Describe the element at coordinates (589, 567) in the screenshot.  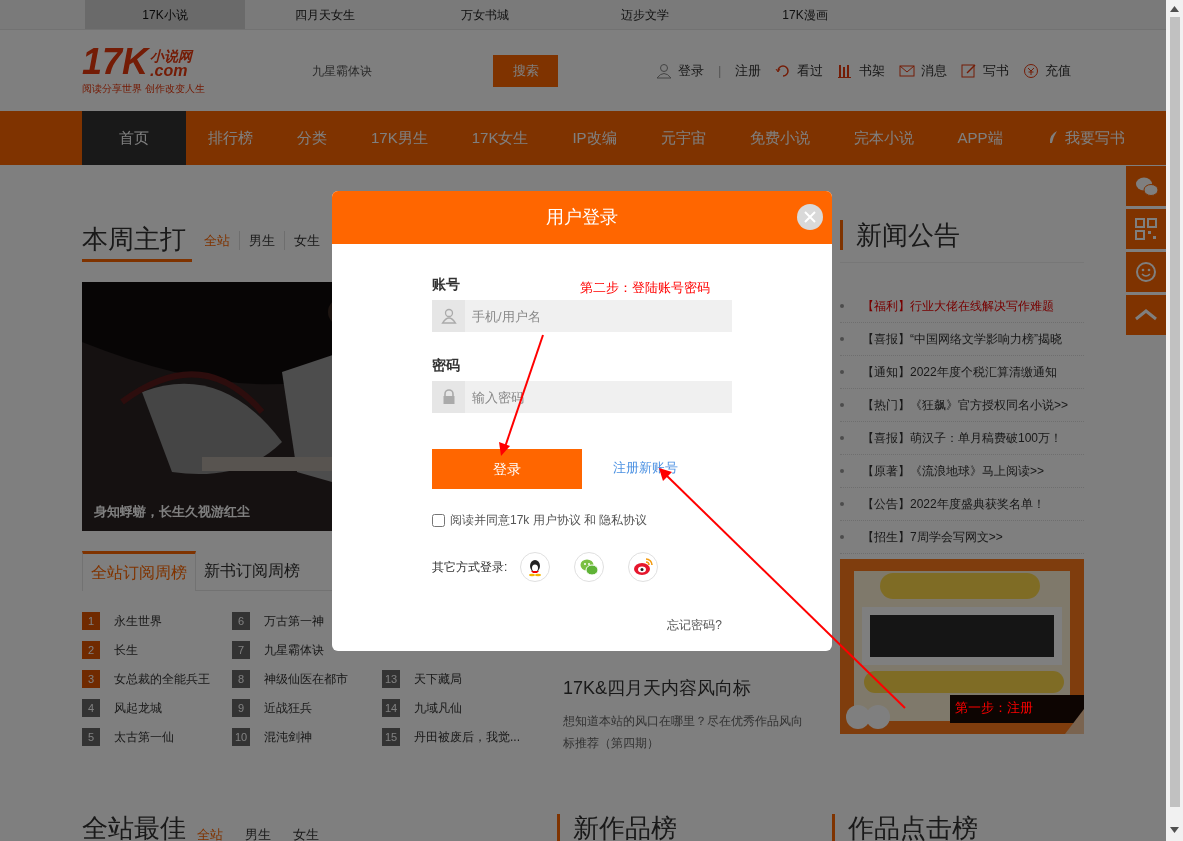
I see `wechat-icon` at that location.